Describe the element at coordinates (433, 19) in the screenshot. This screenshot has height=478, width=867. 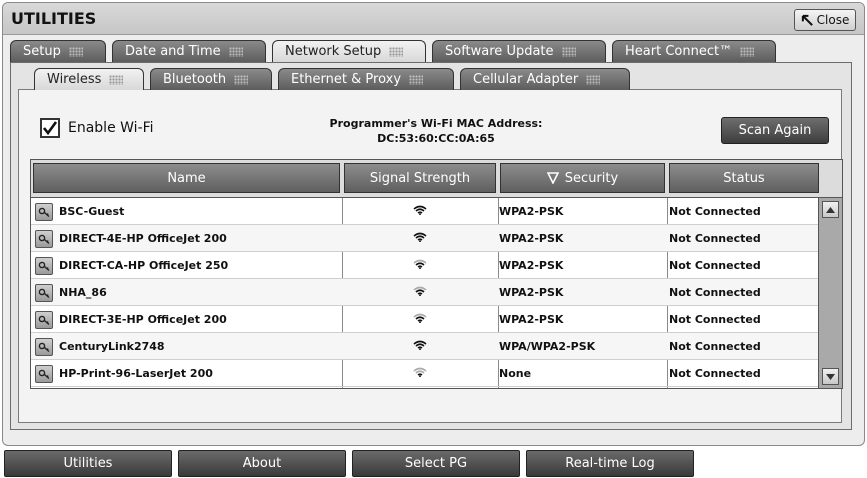
I see `title-bar: UTILITIES Close` at that location.